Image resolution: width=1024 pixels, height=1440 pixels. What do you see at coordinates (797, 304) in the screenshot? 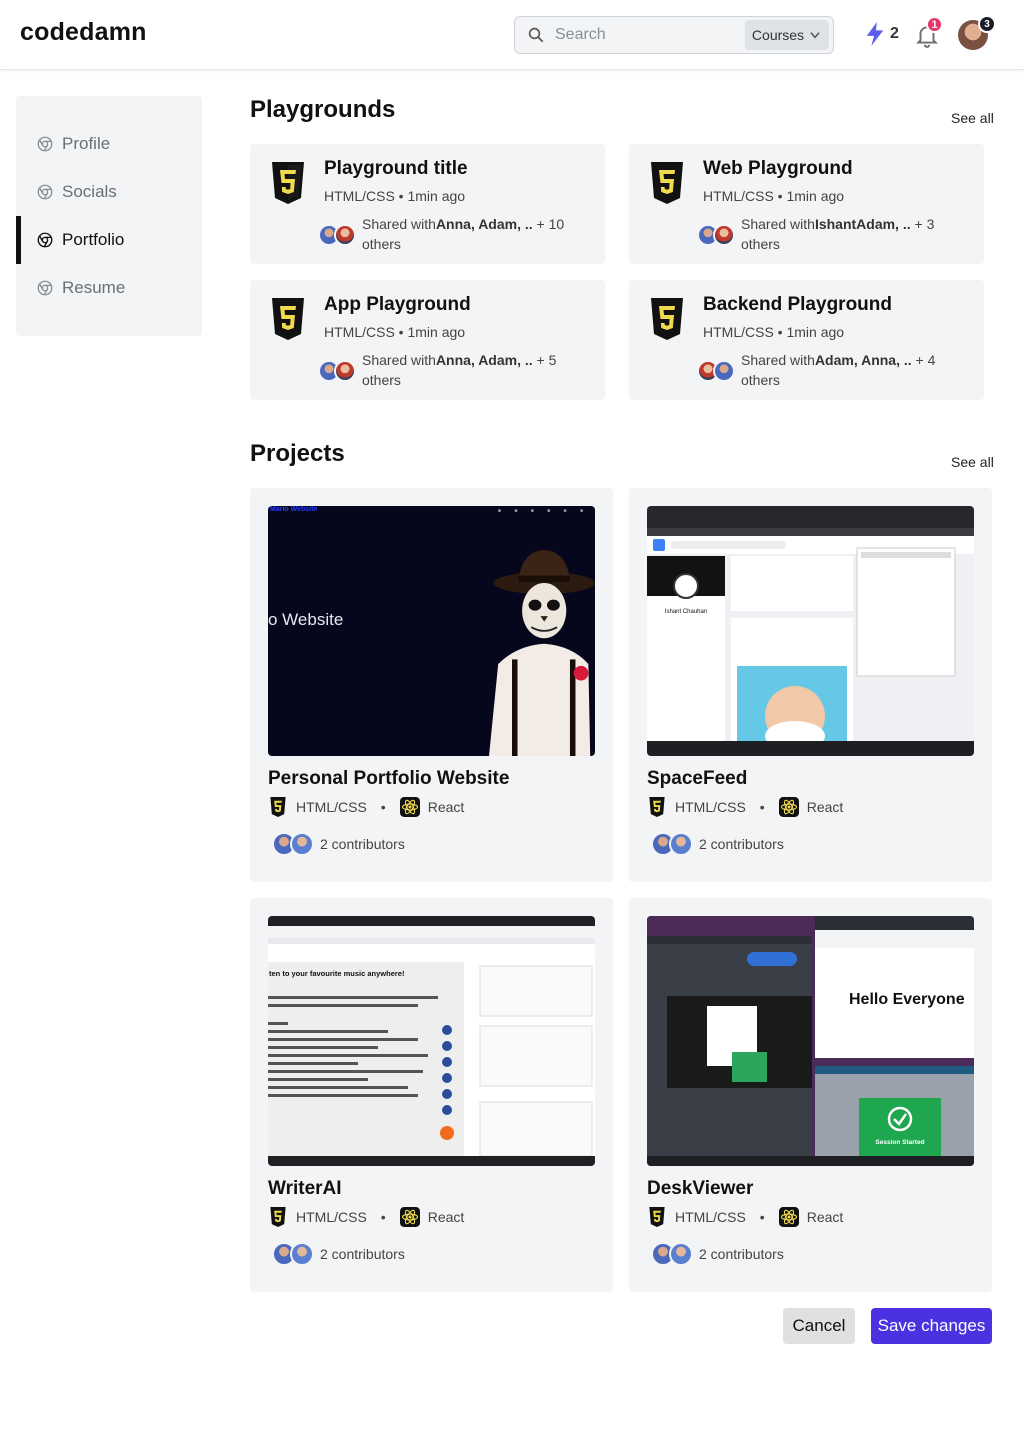
I see `playground-title: Backend Playground` at bounding box center [797, 304].